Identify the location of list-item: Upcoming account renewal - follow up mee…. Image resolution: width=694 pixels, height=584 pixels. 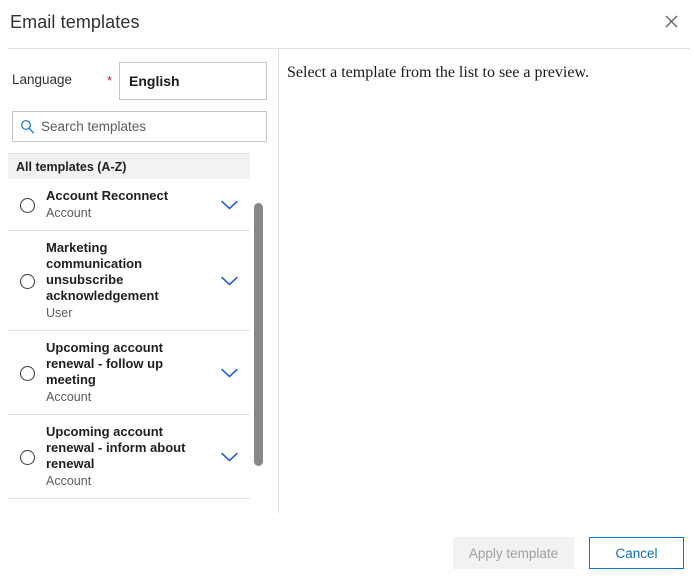
(129, 373).